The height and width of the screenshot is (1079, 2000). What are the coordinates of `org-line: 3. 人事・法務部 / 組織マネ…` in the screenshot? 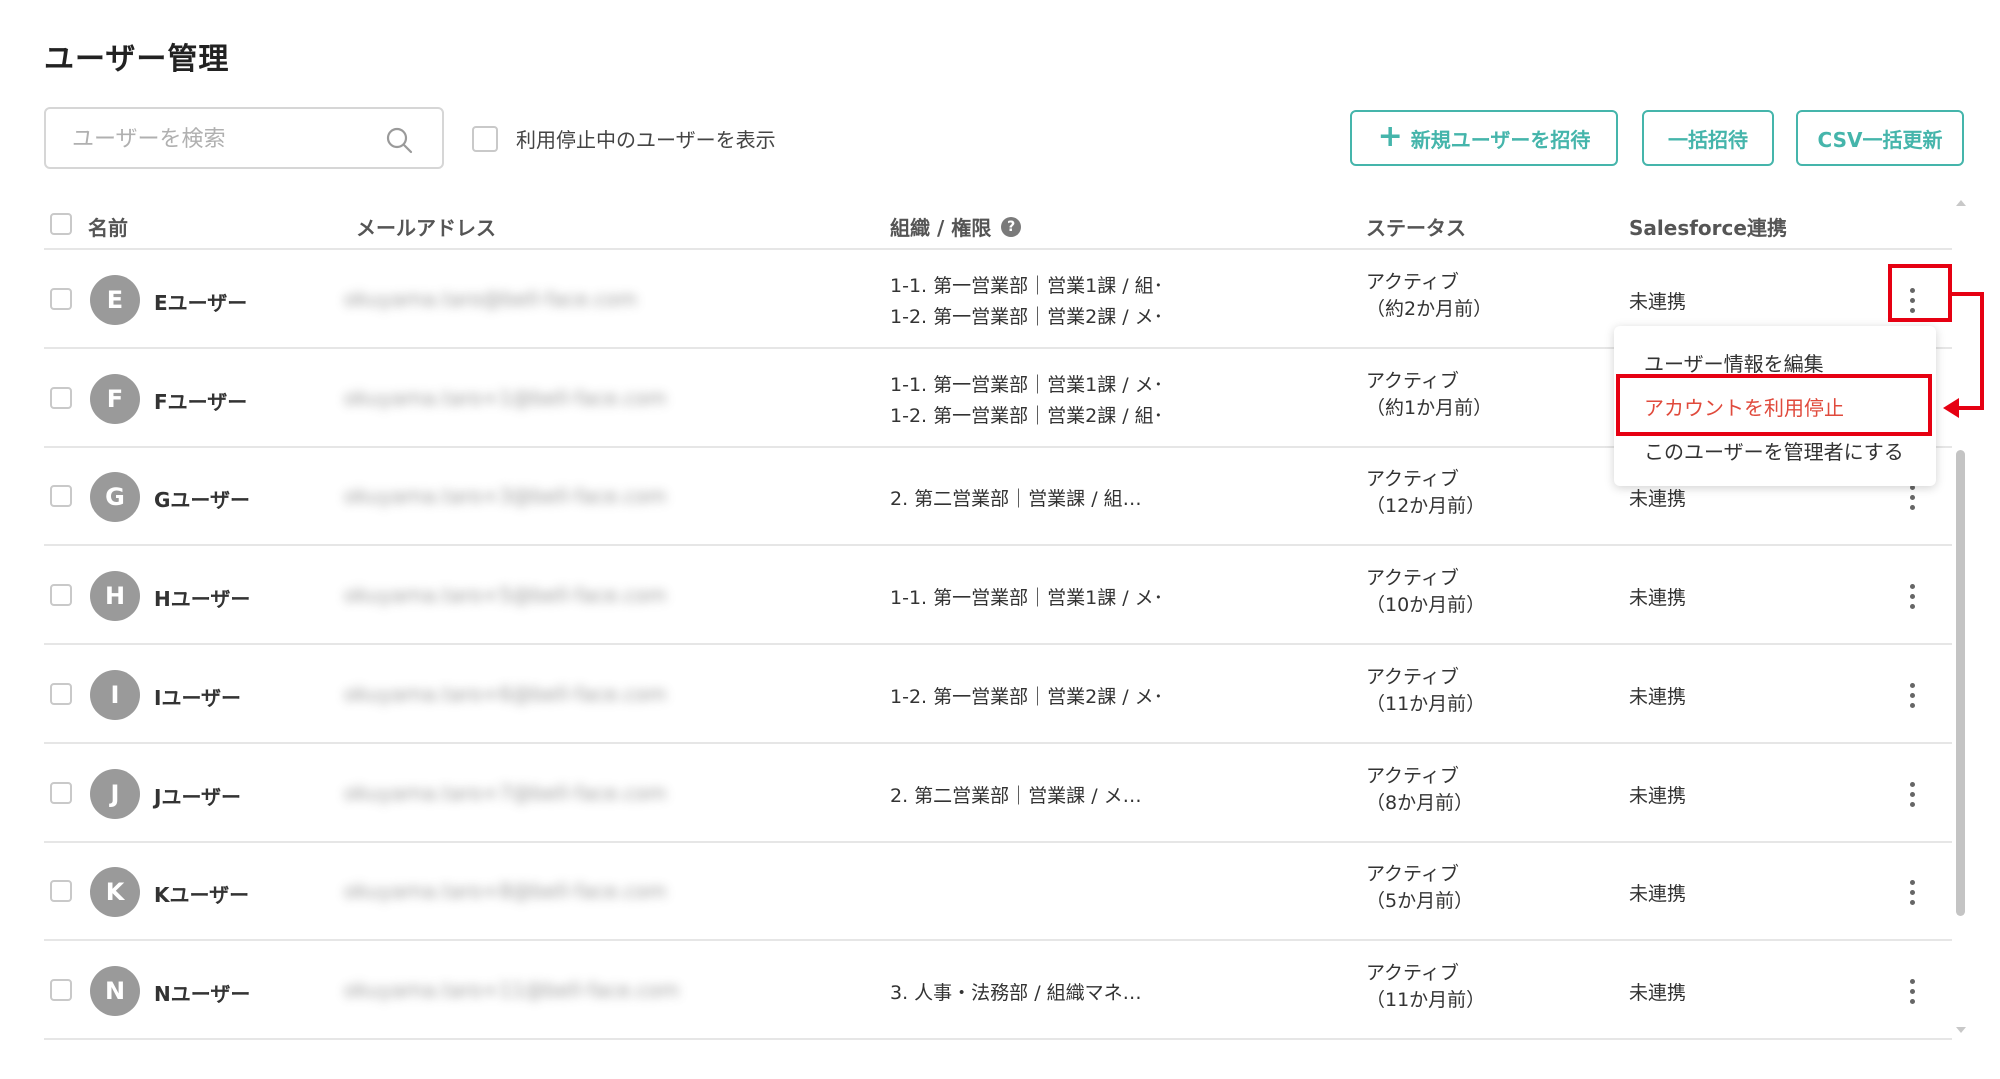 It's located at (1016, 993).